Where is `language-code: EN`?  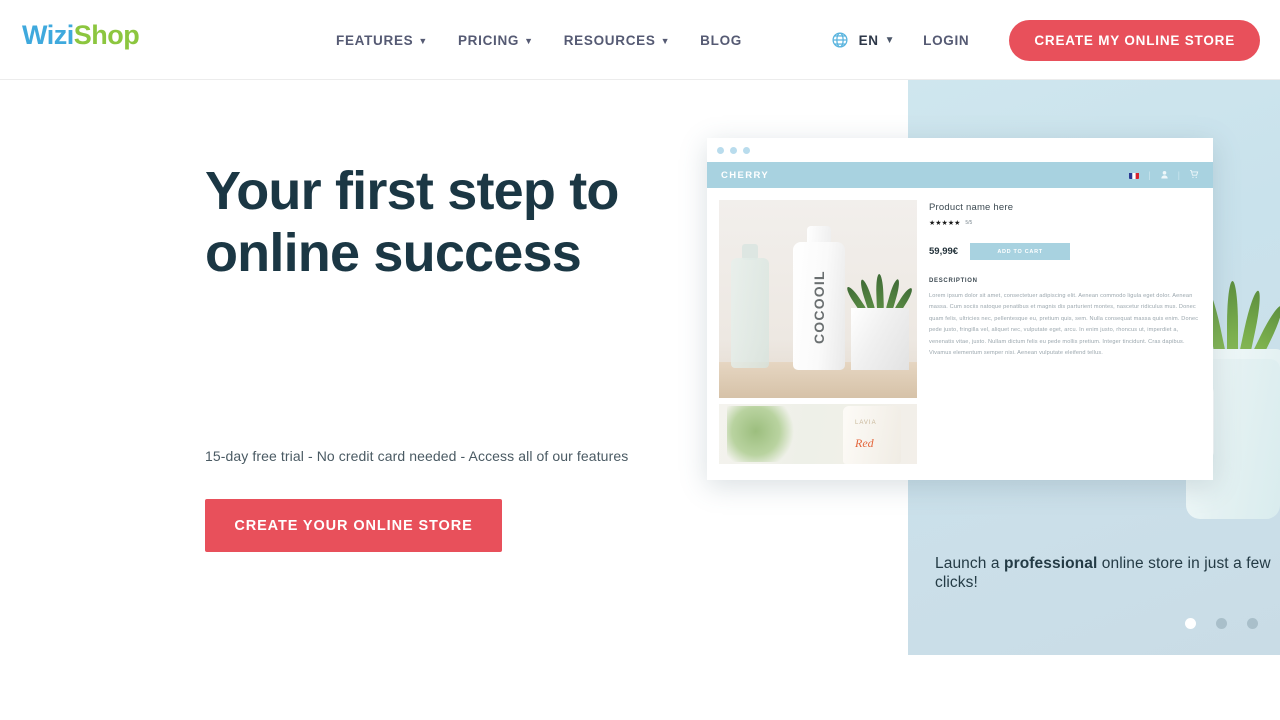
language-code: EN is located at coordinates (868, 40).